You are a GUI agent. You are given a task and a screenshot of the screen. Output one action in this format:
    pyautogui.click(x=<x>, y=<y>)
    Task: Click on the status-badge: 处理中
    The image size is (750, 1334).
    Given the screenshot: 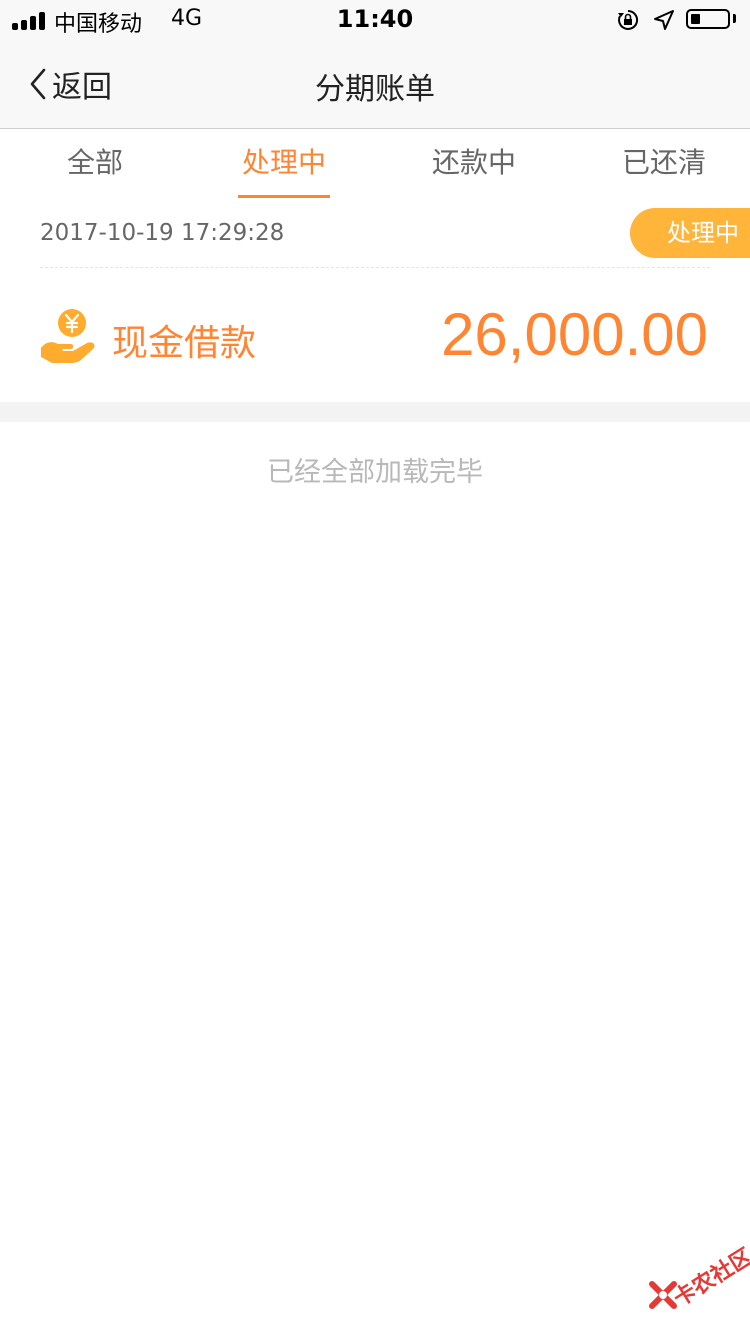 What is the action you would take?
    pyautogui.click(x=690, y=233)
    